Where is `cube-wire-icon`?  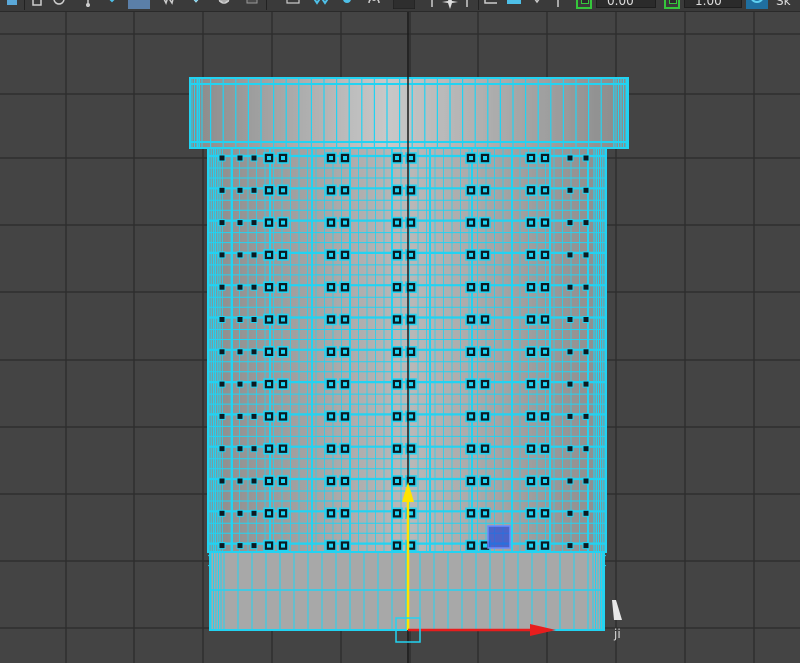
cube-wire-icon is located at coordinates (112, 4).